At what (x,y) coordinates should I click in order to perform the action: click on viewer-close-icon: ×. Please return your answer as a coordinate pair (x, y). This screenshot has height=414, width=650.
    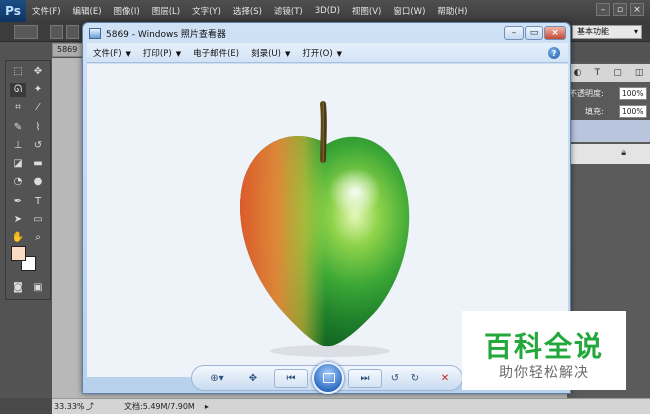
    Looking at the image, I should click on (555, 33).